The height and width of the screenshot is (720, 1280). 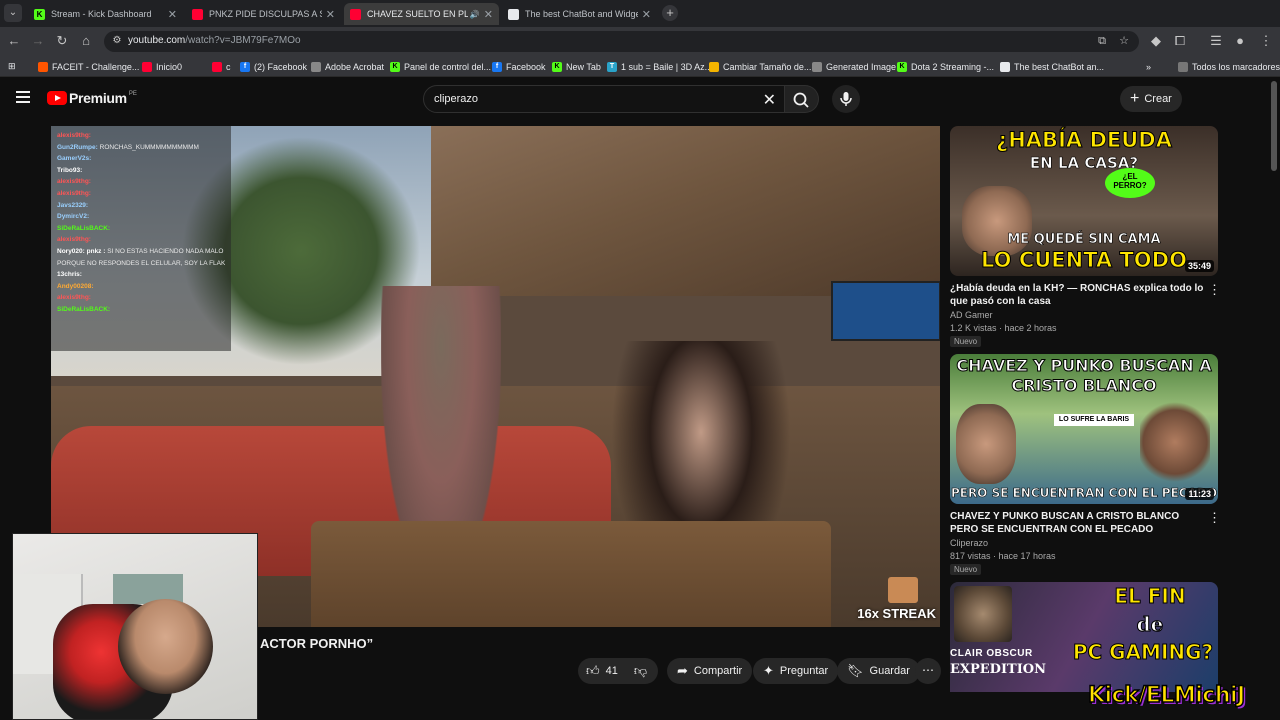 I want to click on t-icon: T, so click(x=612, y=66).